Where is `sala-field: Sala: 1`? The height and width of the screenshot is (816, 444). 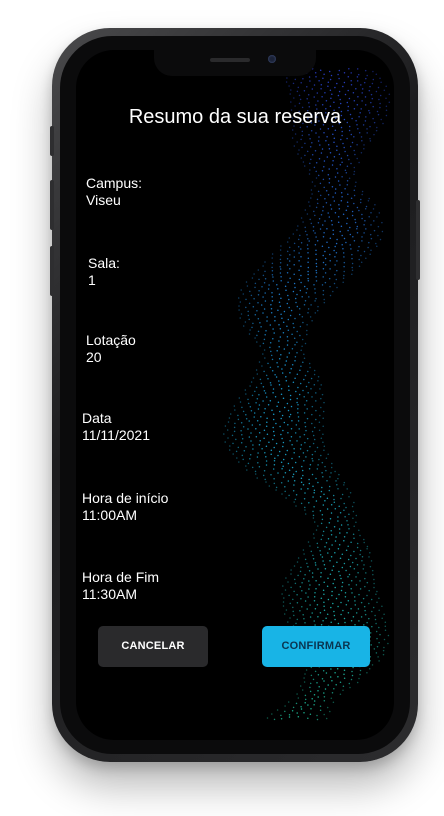 sala-field: Sala: 1 is located at coordinates (104, 272).